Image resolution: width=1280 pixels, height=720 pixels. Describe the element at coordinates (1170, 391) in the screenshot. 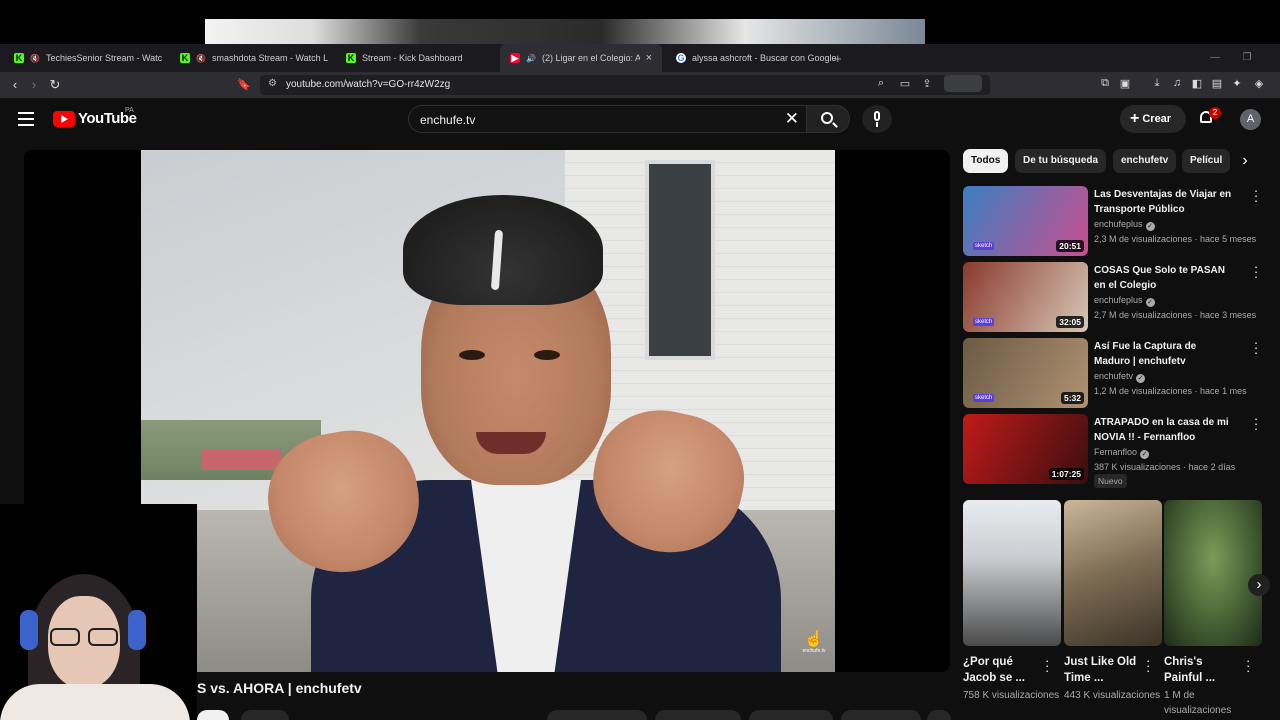

I see `video-meta: 1,2 M de visualizaciones · hace 1 mes` at that location.